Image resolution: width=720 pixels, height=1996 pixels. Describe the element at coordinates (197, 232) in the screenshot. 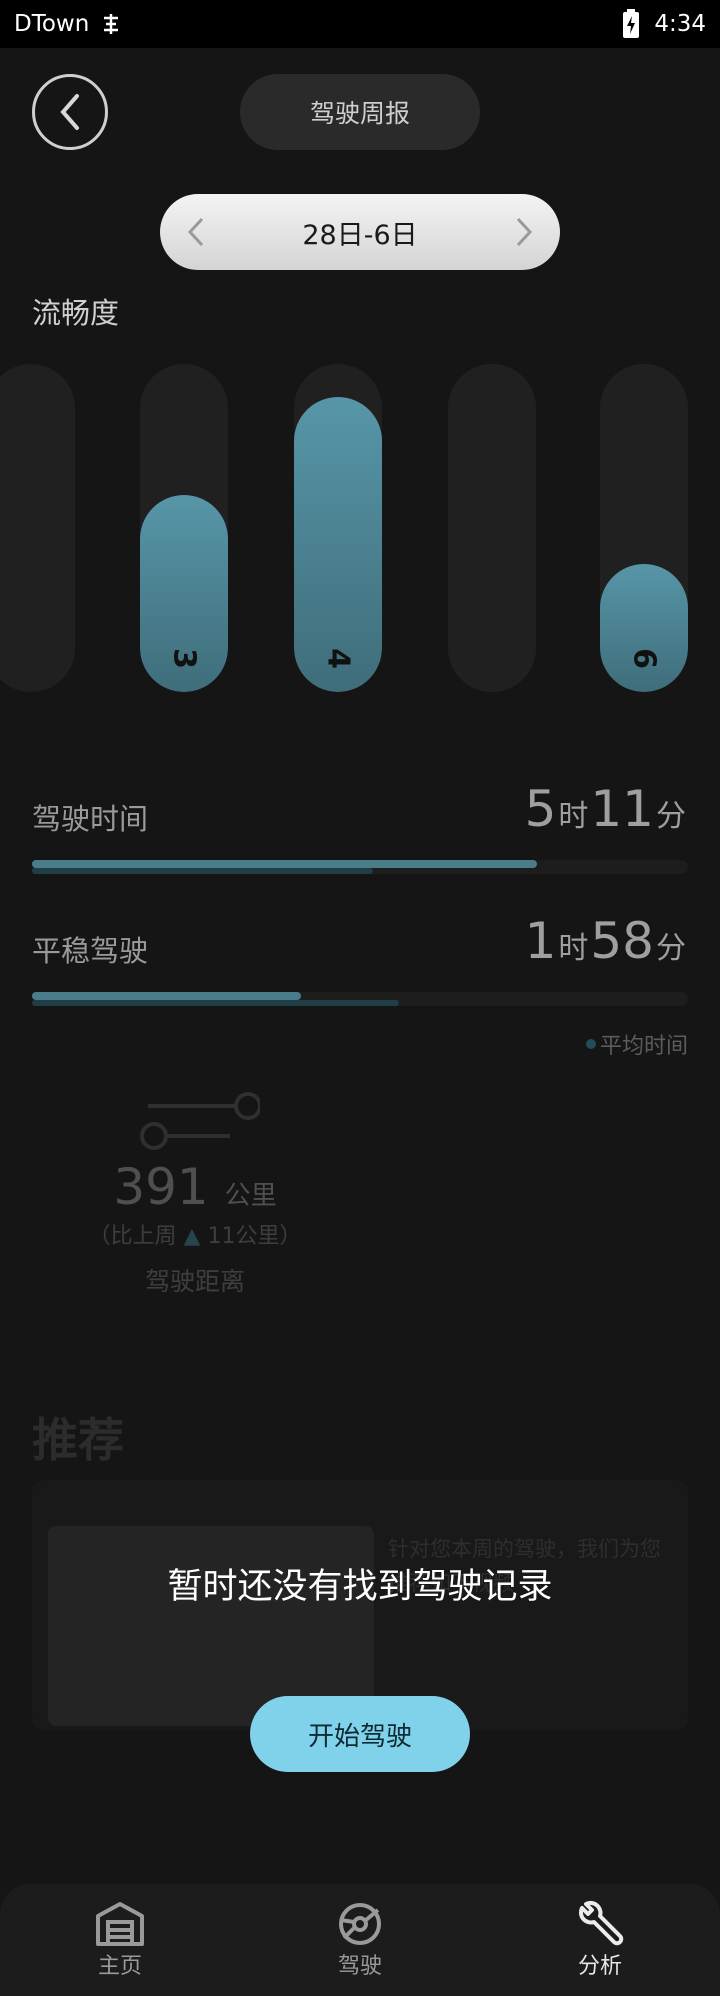

I see `previous-week-icon` at that location.